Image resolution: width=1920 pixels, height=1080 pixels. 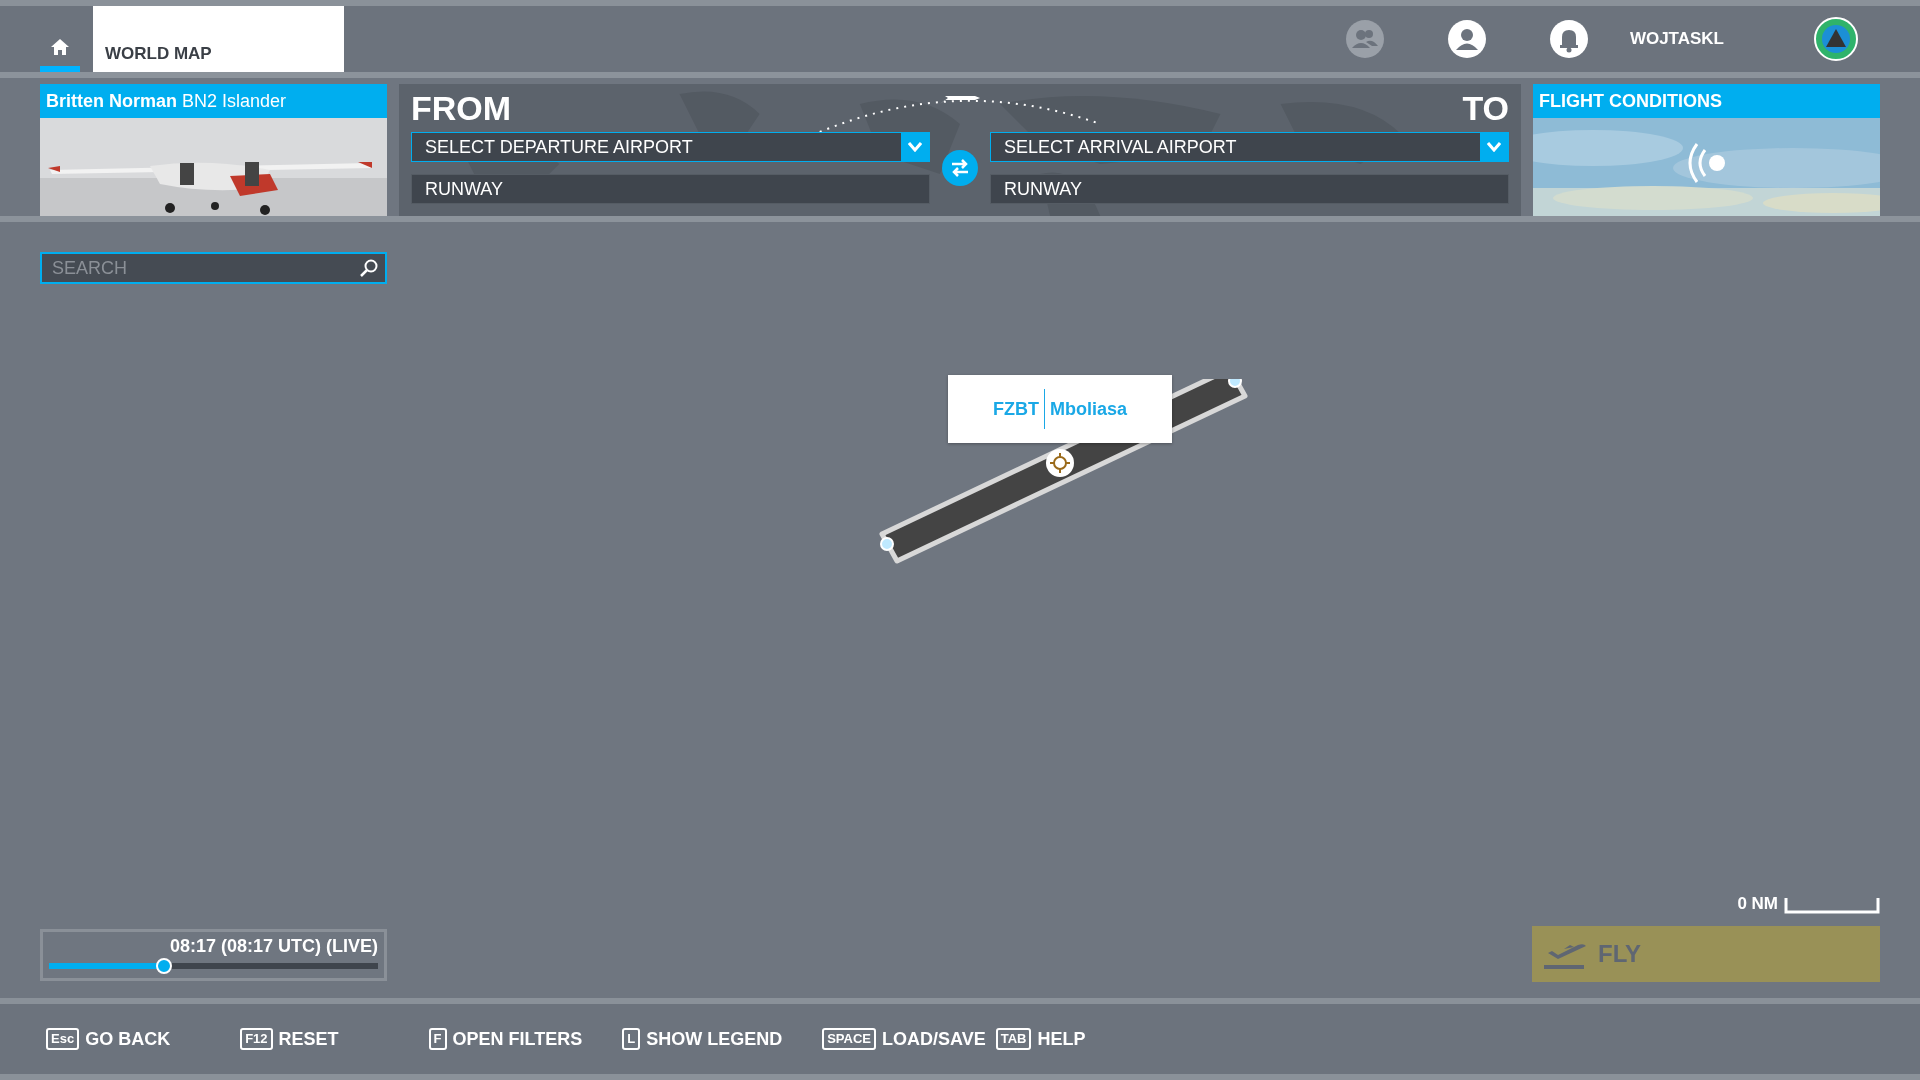 I want to click on home-icon, so click(x=60, y=47).